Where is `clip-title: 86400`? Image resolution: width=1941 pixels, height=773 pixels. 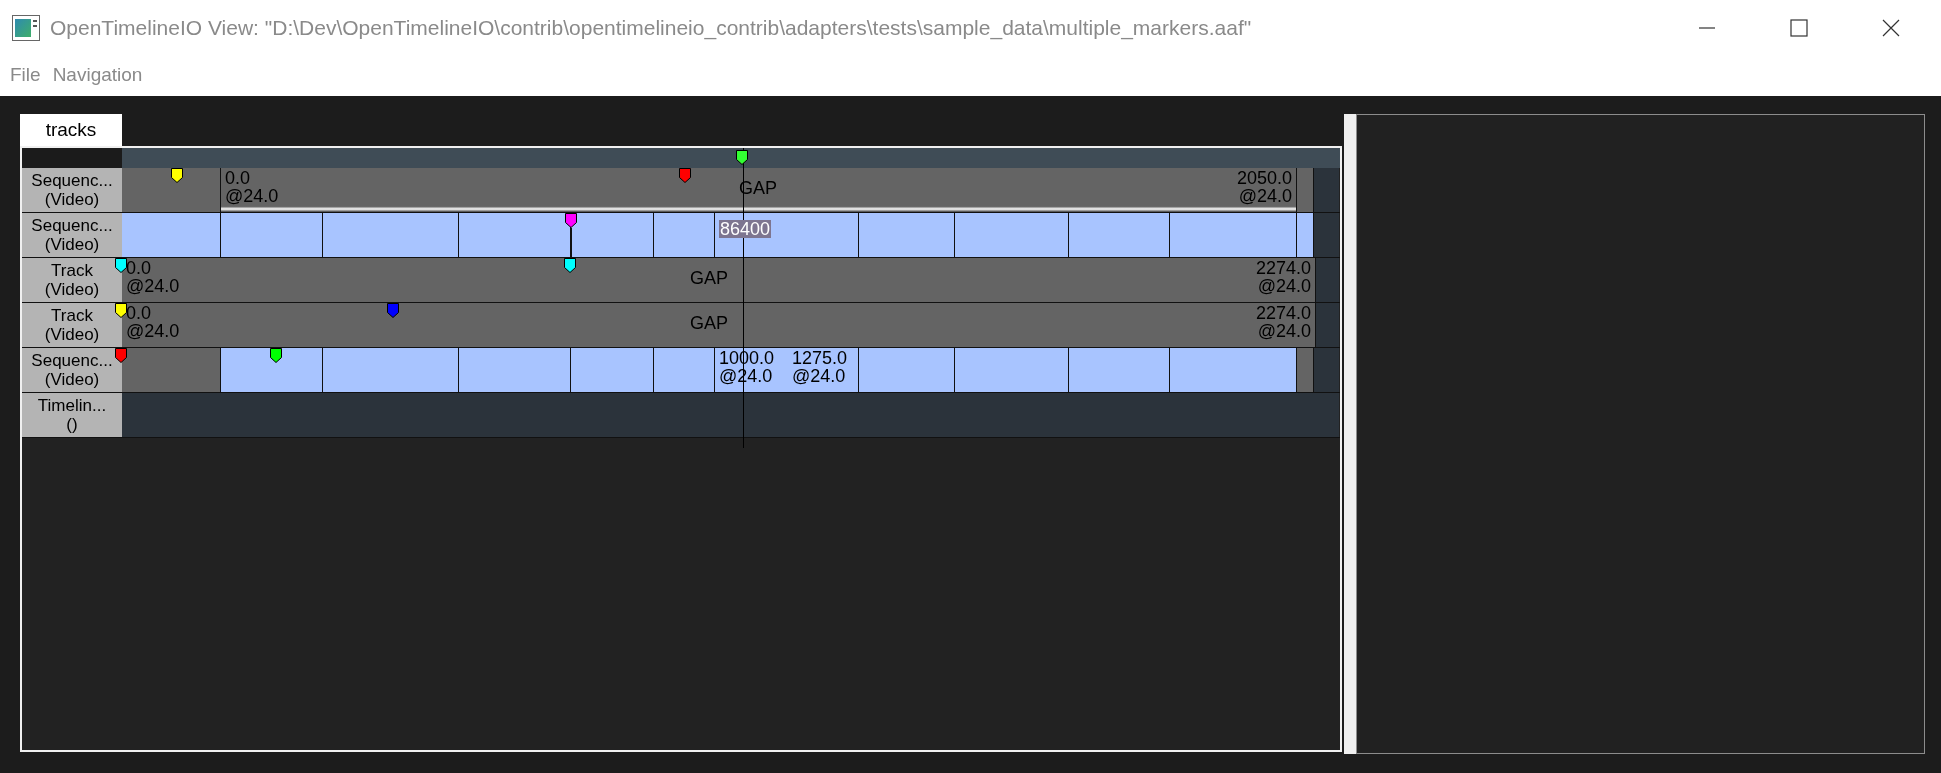 clip-title: 86400 is located at coordinates (745, 229).